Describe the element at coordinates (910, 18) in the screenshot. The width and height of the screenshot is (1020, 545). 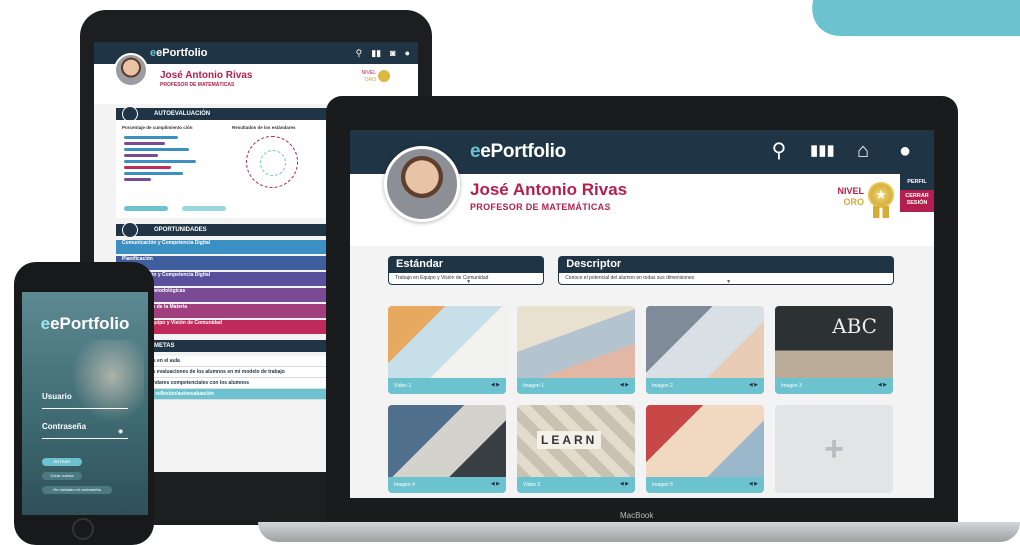
I see `decorative-teal-shape` at that location.